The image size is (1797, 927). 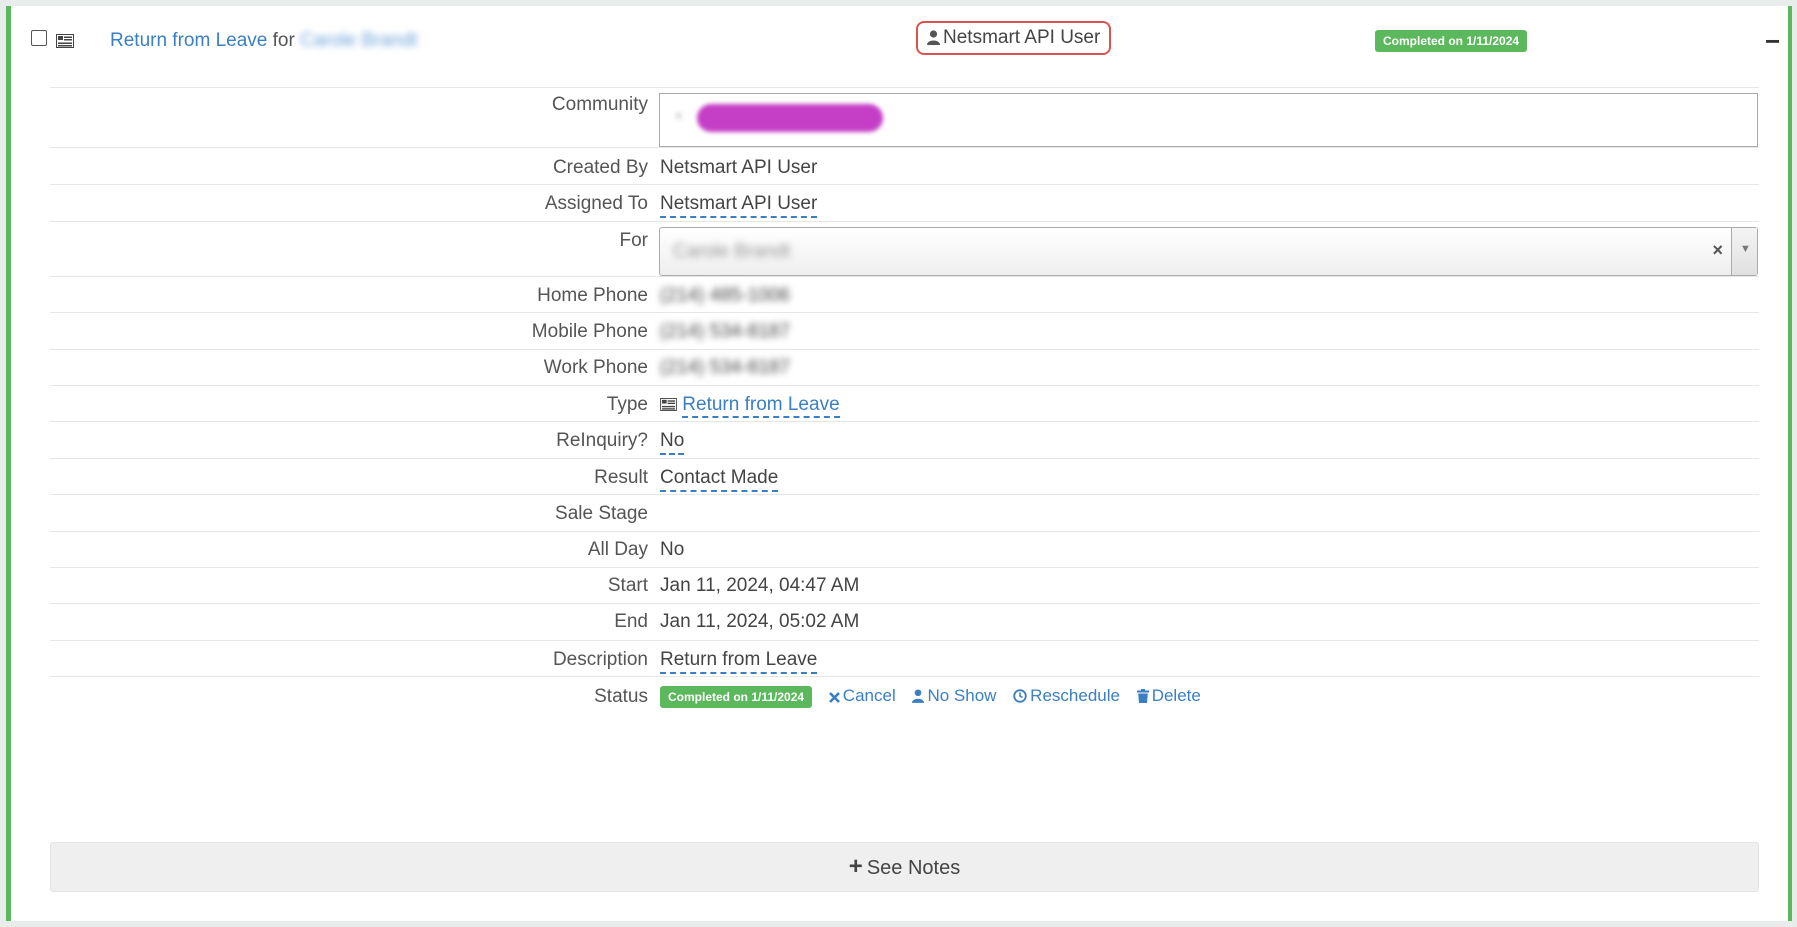 What do you see at coordinates (739, 167) in the screenshot?
I see `created-by-value: Netsmart API User` at bounding box center [739, 167].